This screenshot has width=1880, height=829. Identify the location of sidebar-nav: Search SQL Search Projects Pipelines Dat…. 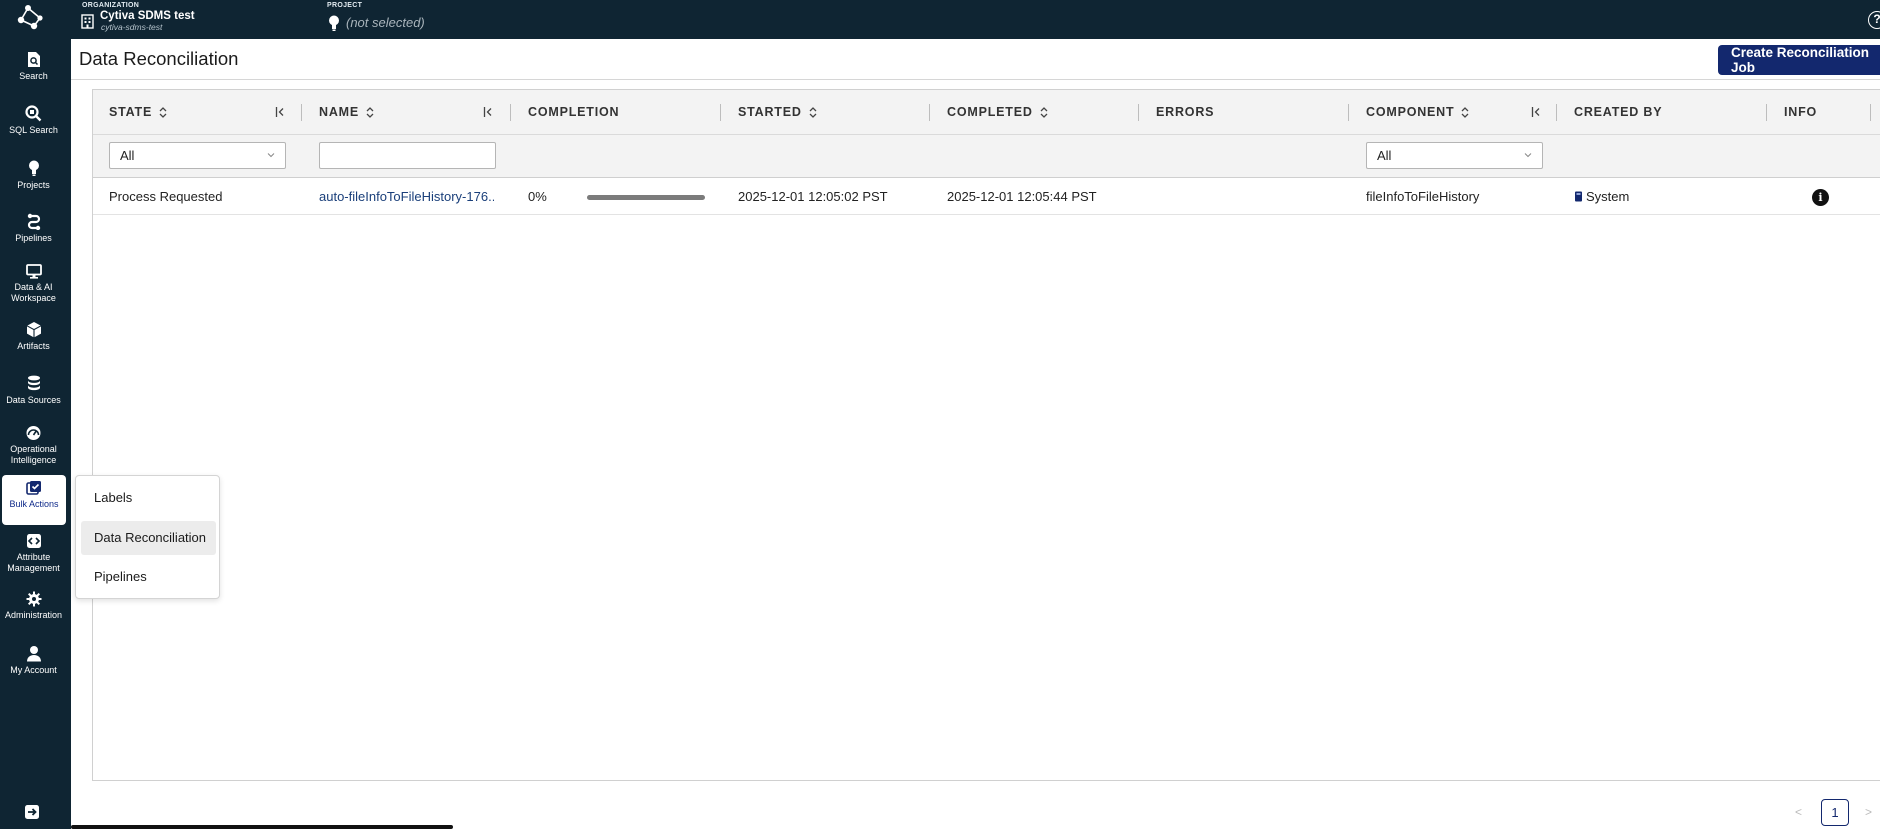
(35, 434).